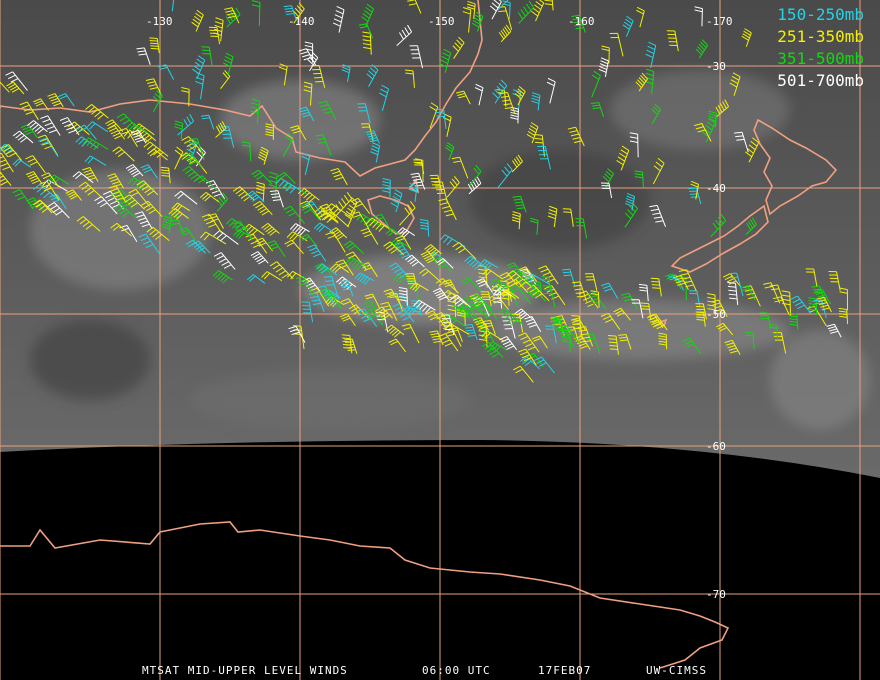 The height and width of the screenshot is (680, 880). What do you see at coordinates (245, 670) in the screenshot?
I see `footer-title: MTSAT MID-UPPER LEVEL WINDS` at bounding box center [245, 670].